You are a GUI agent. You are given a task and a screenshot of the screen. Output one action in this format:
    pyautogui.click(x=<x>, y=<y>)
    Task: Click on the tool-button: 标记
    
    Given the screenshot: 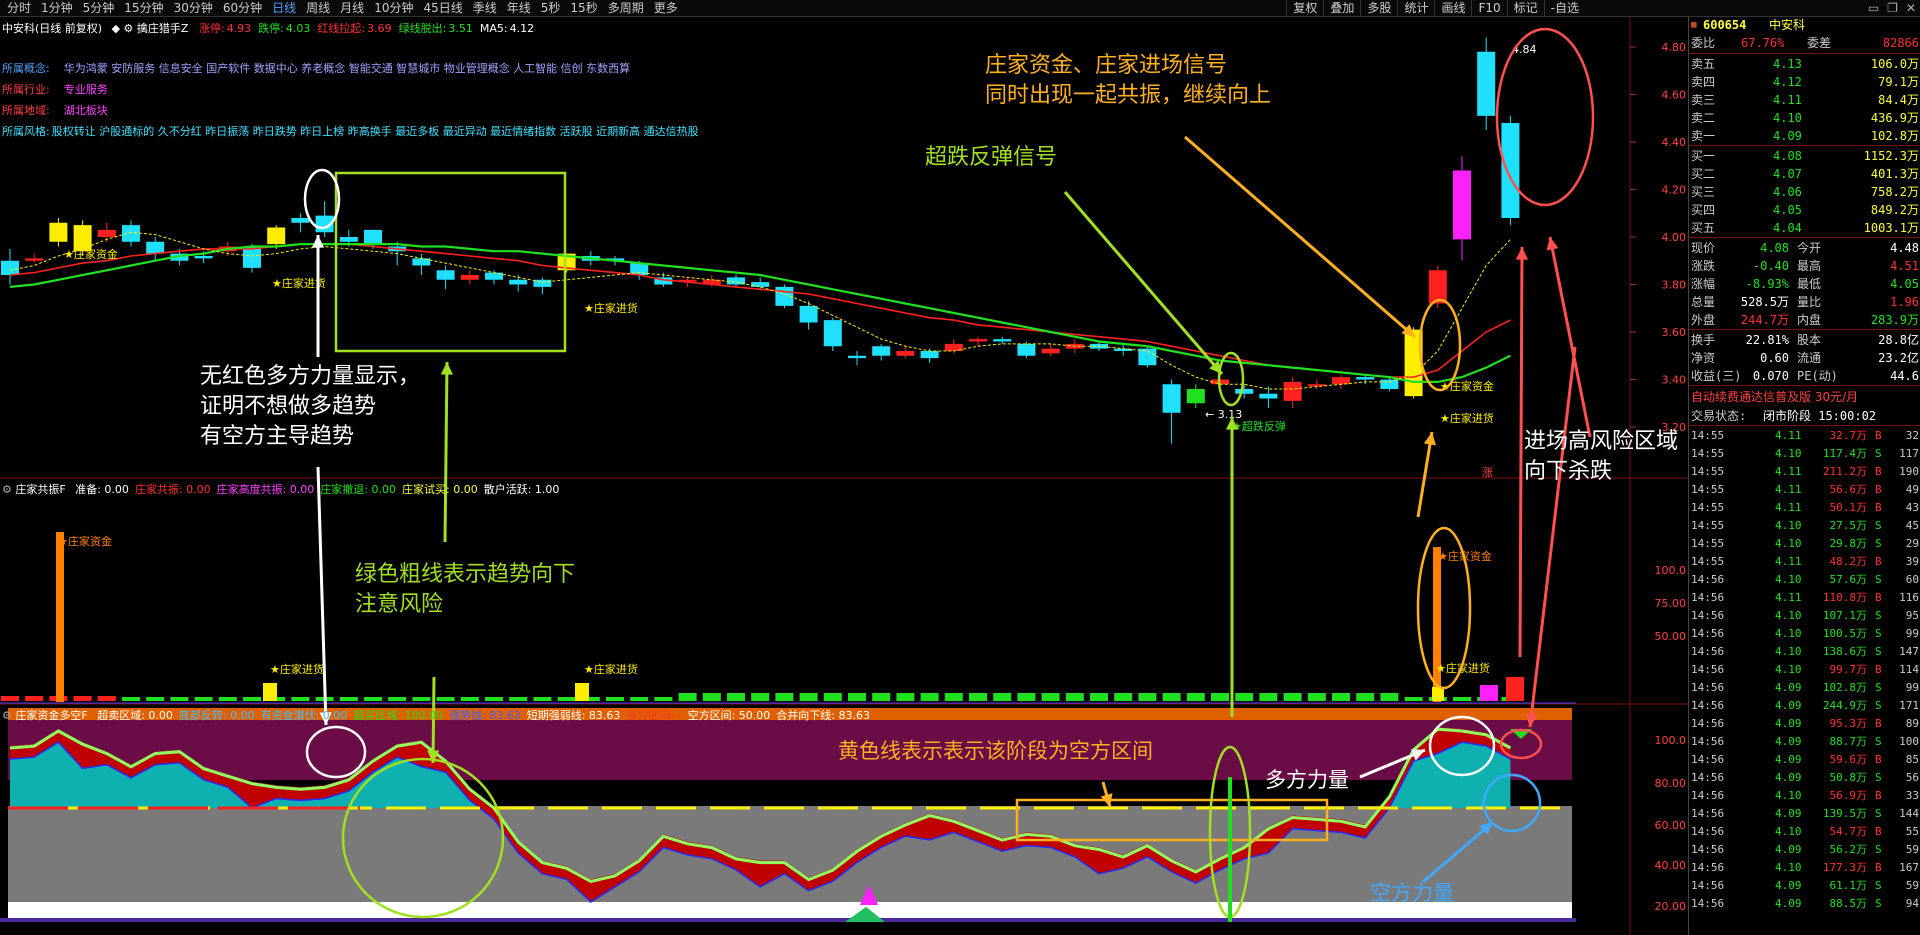 What is the action you would take?
    pyautogui.click(x=1525, y=8)
    